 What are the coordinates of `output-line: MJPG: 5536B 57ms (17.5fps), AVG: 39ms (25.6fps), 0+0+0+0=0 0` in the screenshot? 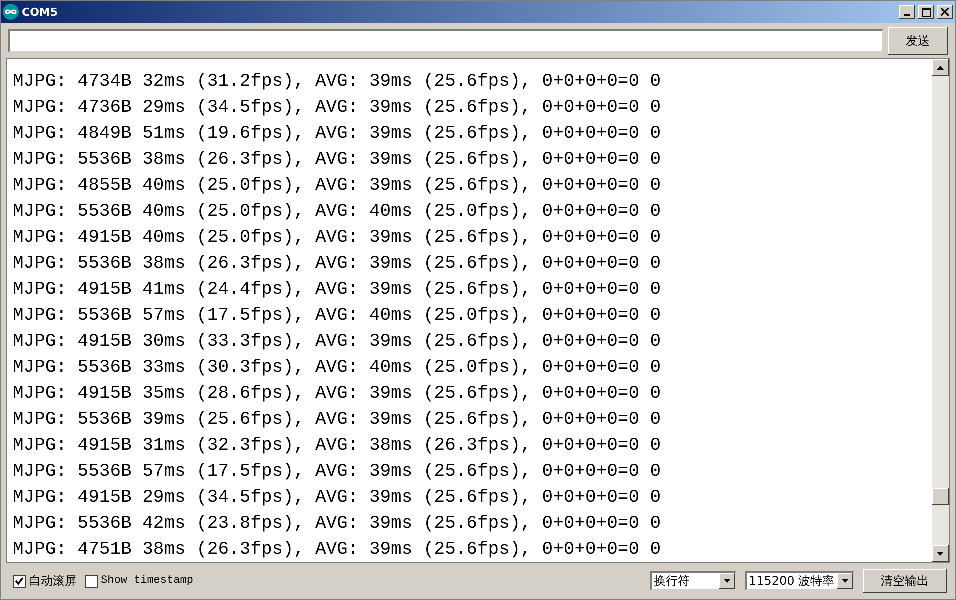 It's located at (337, 472).